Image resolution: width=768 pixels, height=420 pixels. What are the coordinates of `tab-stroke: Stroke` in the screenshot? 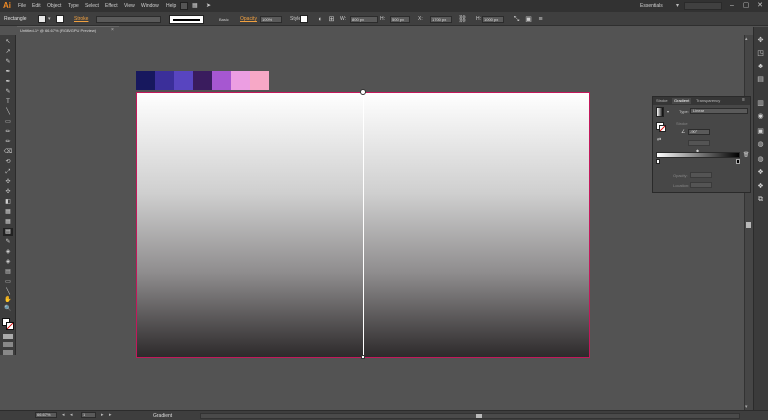 It's located at (662, 101).